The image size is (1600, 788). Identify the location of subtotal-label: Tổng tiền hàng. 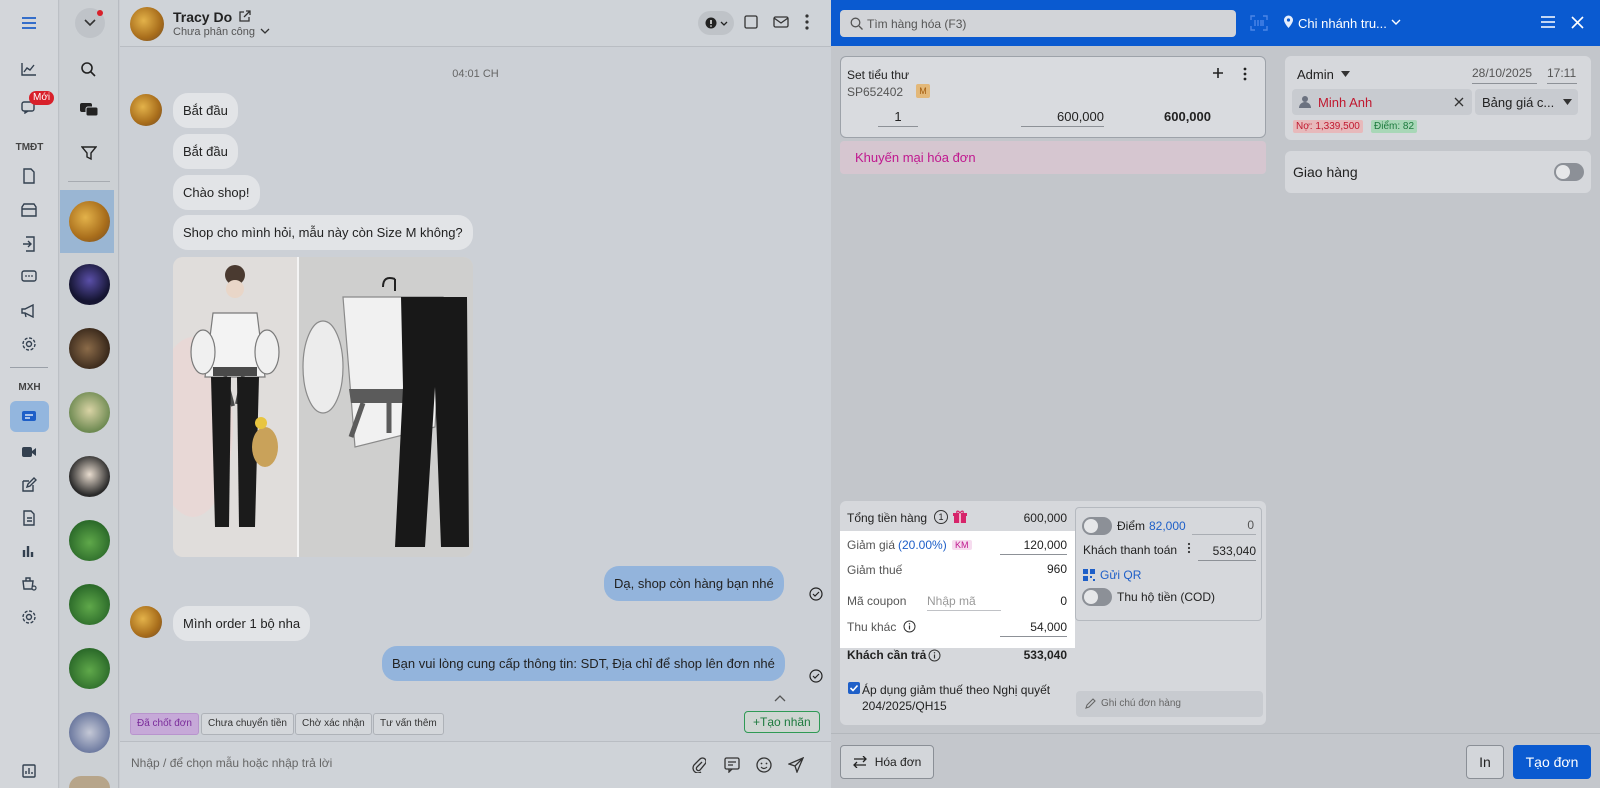
(887, 518).